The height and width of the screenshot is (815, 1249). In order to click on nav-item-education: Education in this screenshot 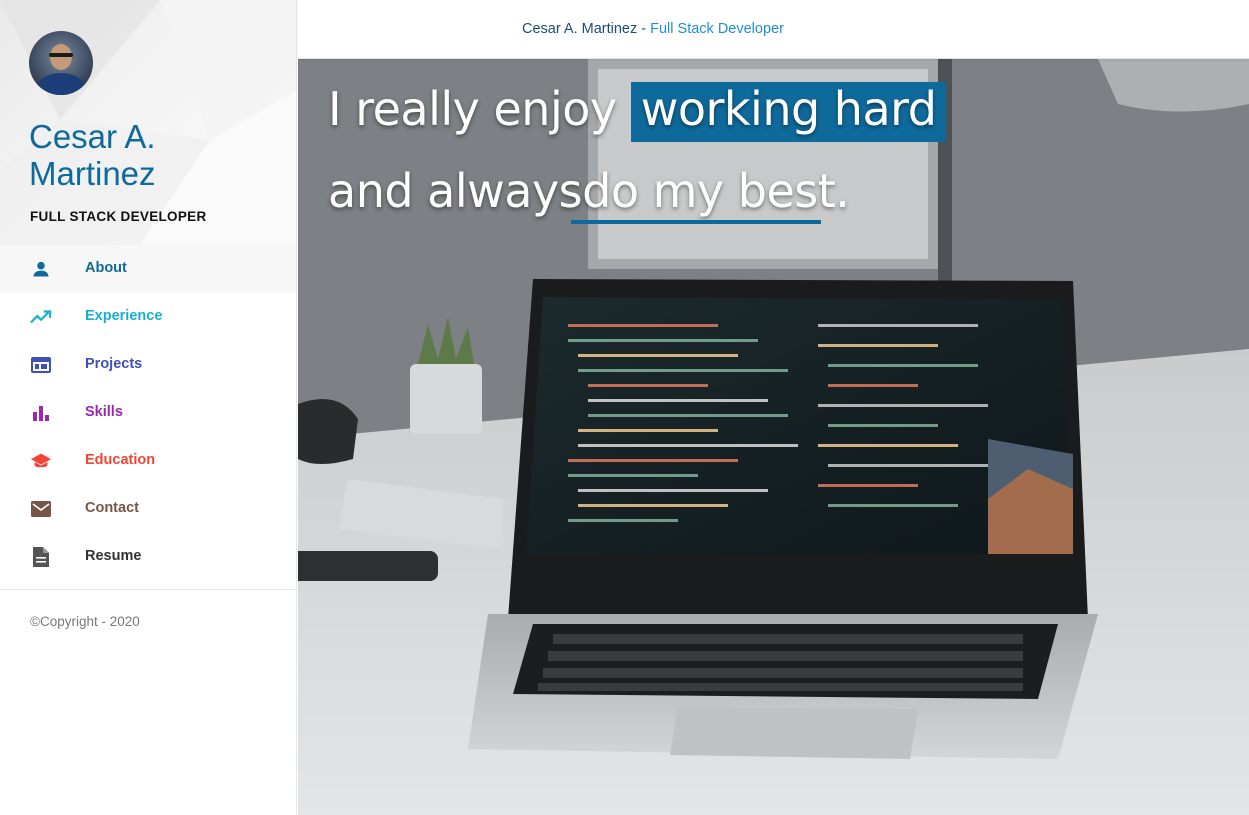, I will do `click(148, 461)`.